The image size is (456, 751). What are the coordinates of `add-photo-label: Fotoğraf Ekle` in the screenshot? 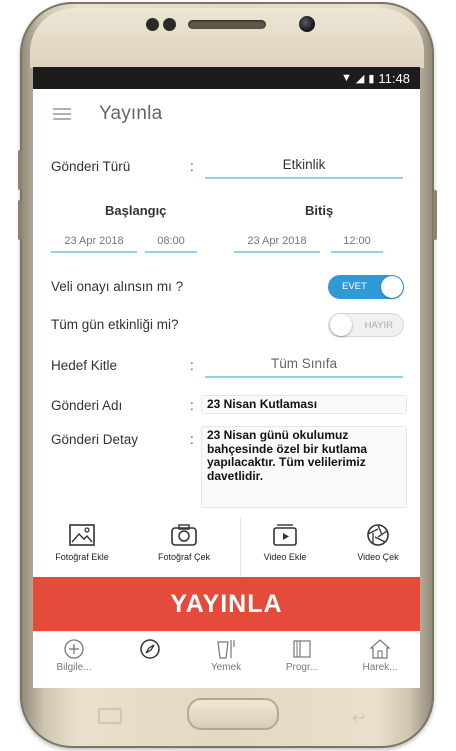 It's located at (82, 557).